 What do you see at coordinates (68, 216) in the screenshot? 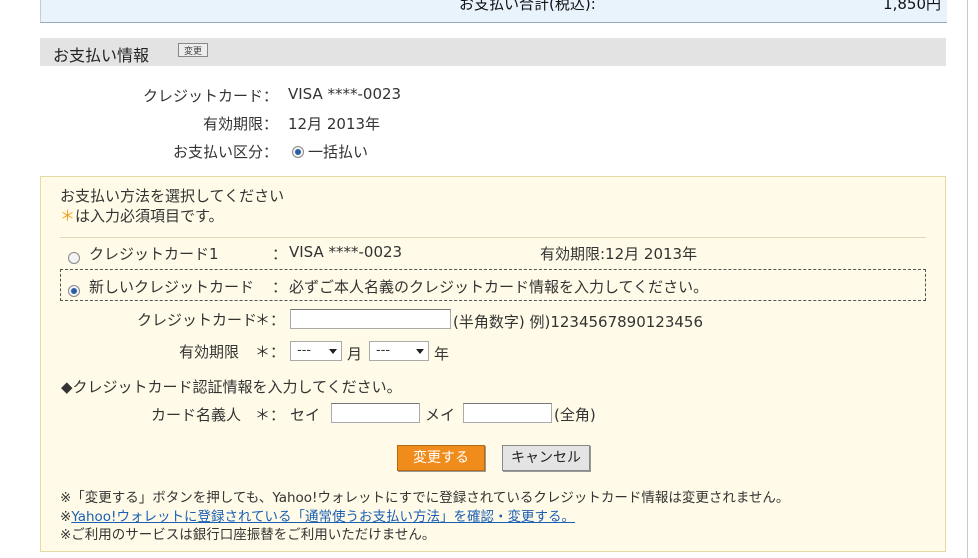
I see `required-mark: ＊` at bounding box center [68, 216].